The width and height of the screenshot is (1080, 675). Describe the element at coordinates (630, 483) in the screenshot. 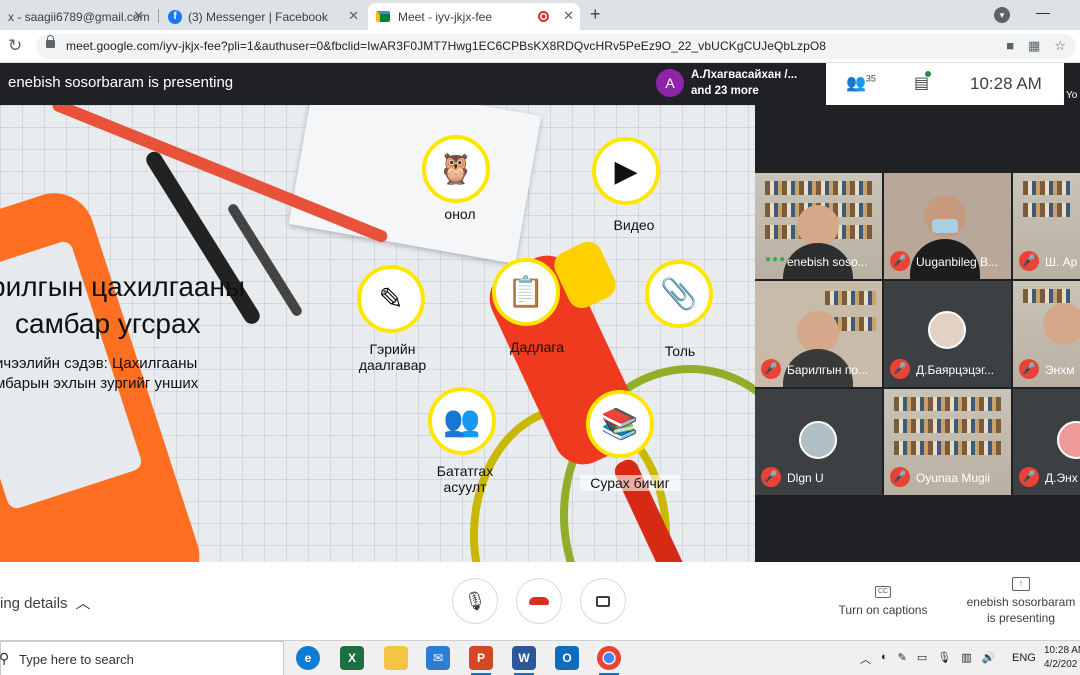

I see `textbook-label: Сурах бичиг` at that location.